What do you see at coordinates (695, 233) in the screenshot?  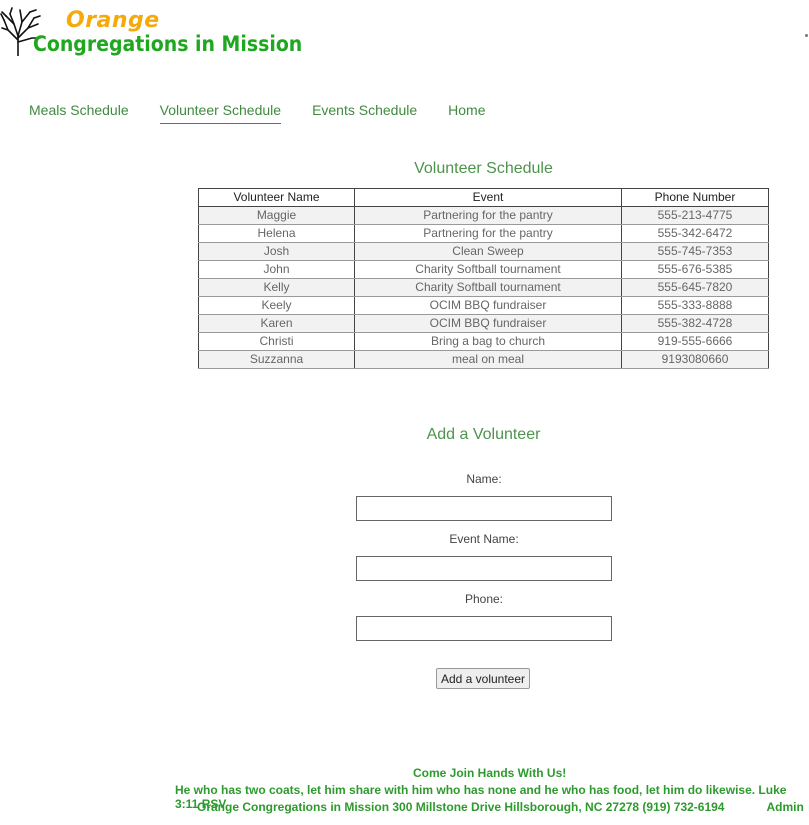 I see `phone-cell: 555-342-6472` at bounding box center [695, 233].